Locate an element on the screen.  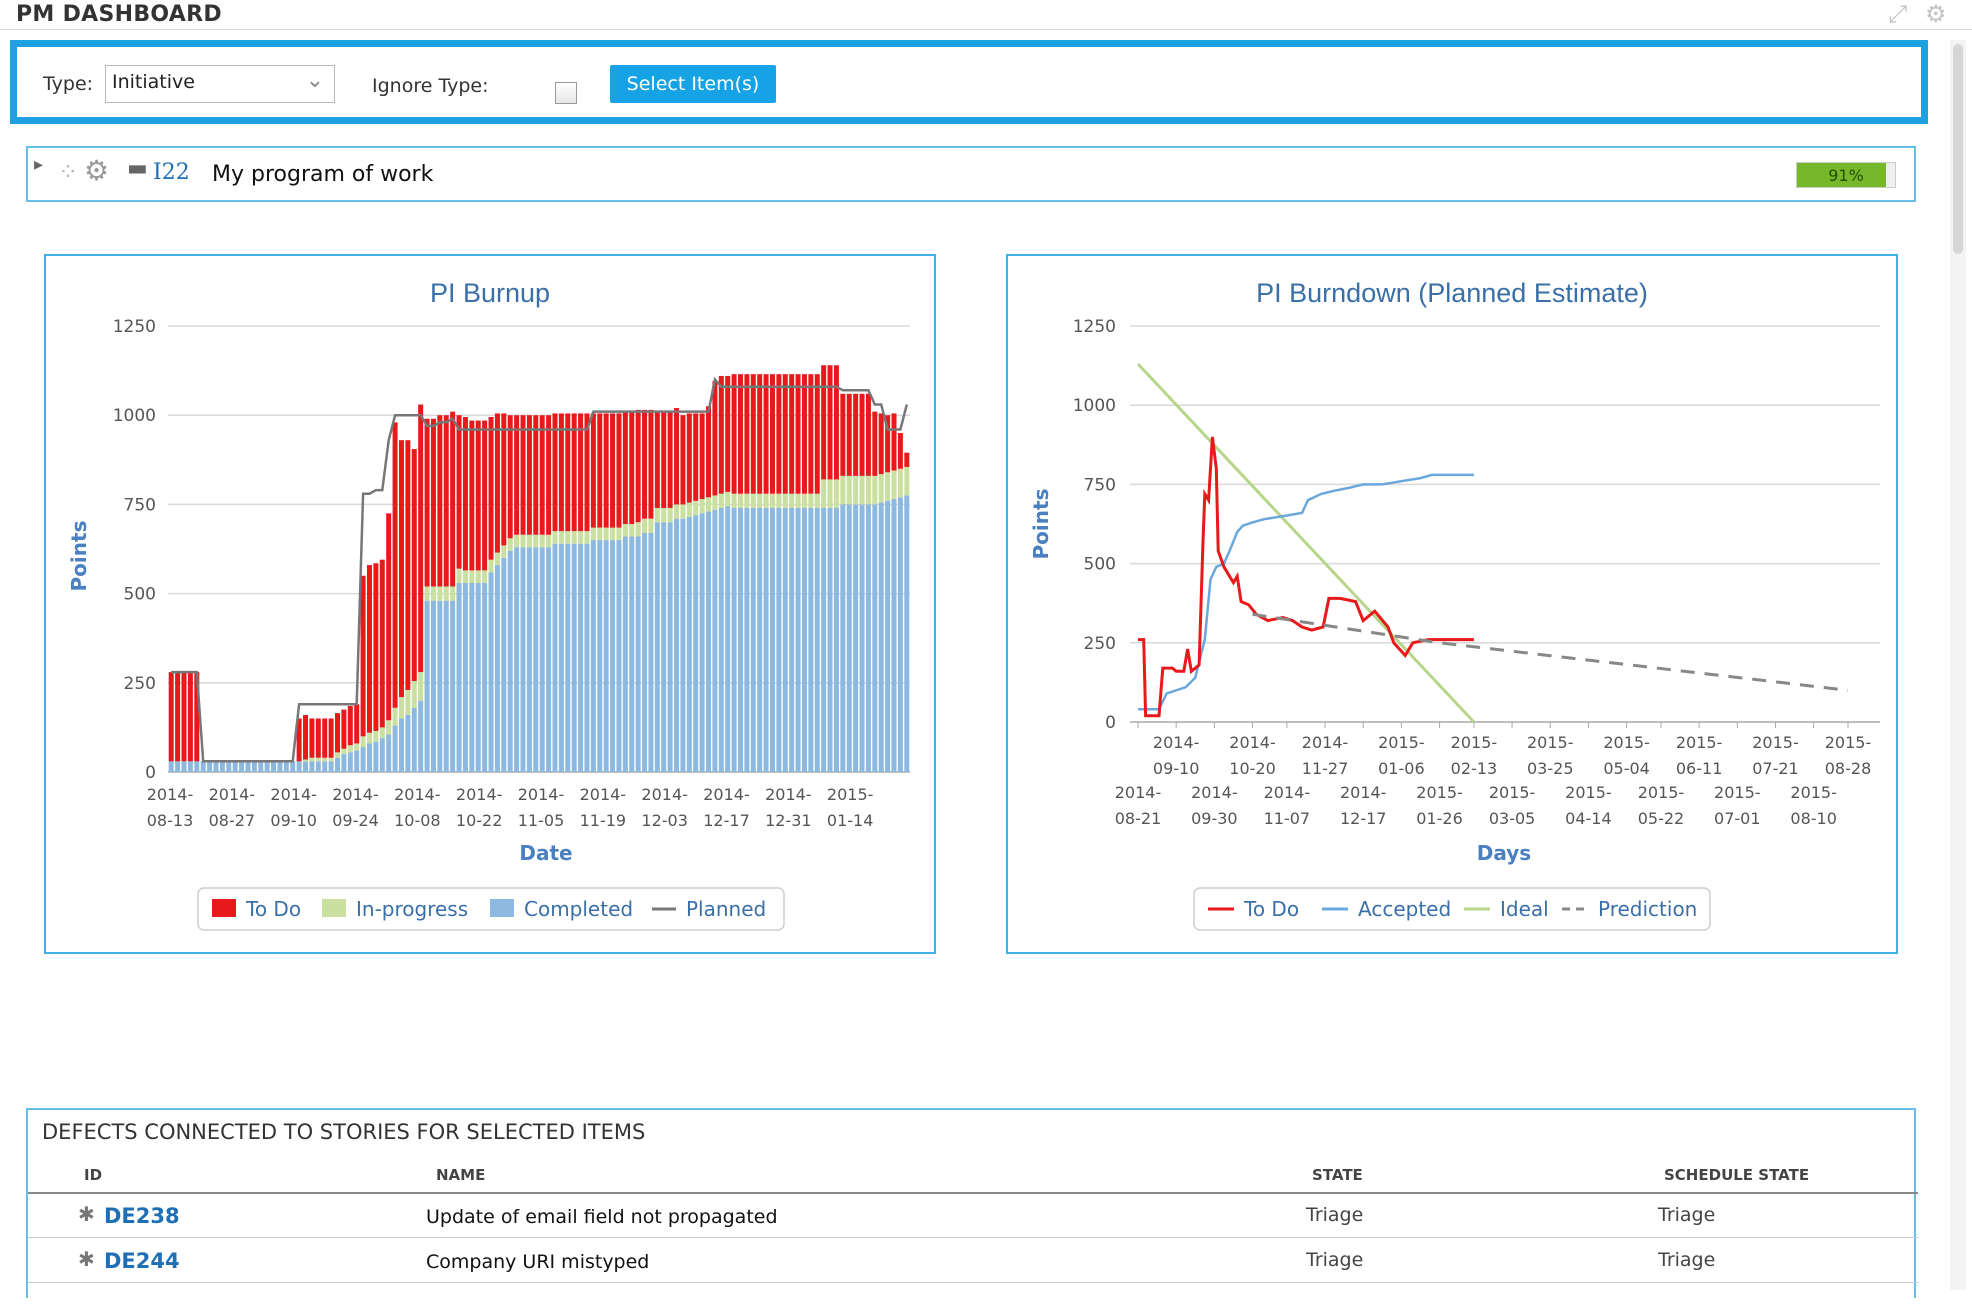
column-header-id: ID is located at coordinates (93, 1175).